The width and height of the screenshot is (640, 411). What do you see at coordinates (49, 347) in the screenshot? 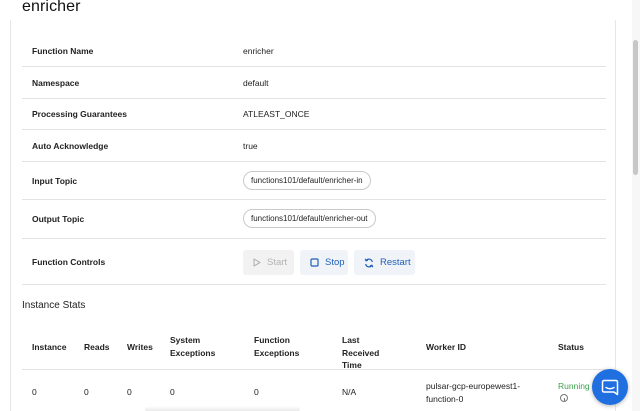
I see `column-header-instance: Instance` at bounding box center [49, 347].